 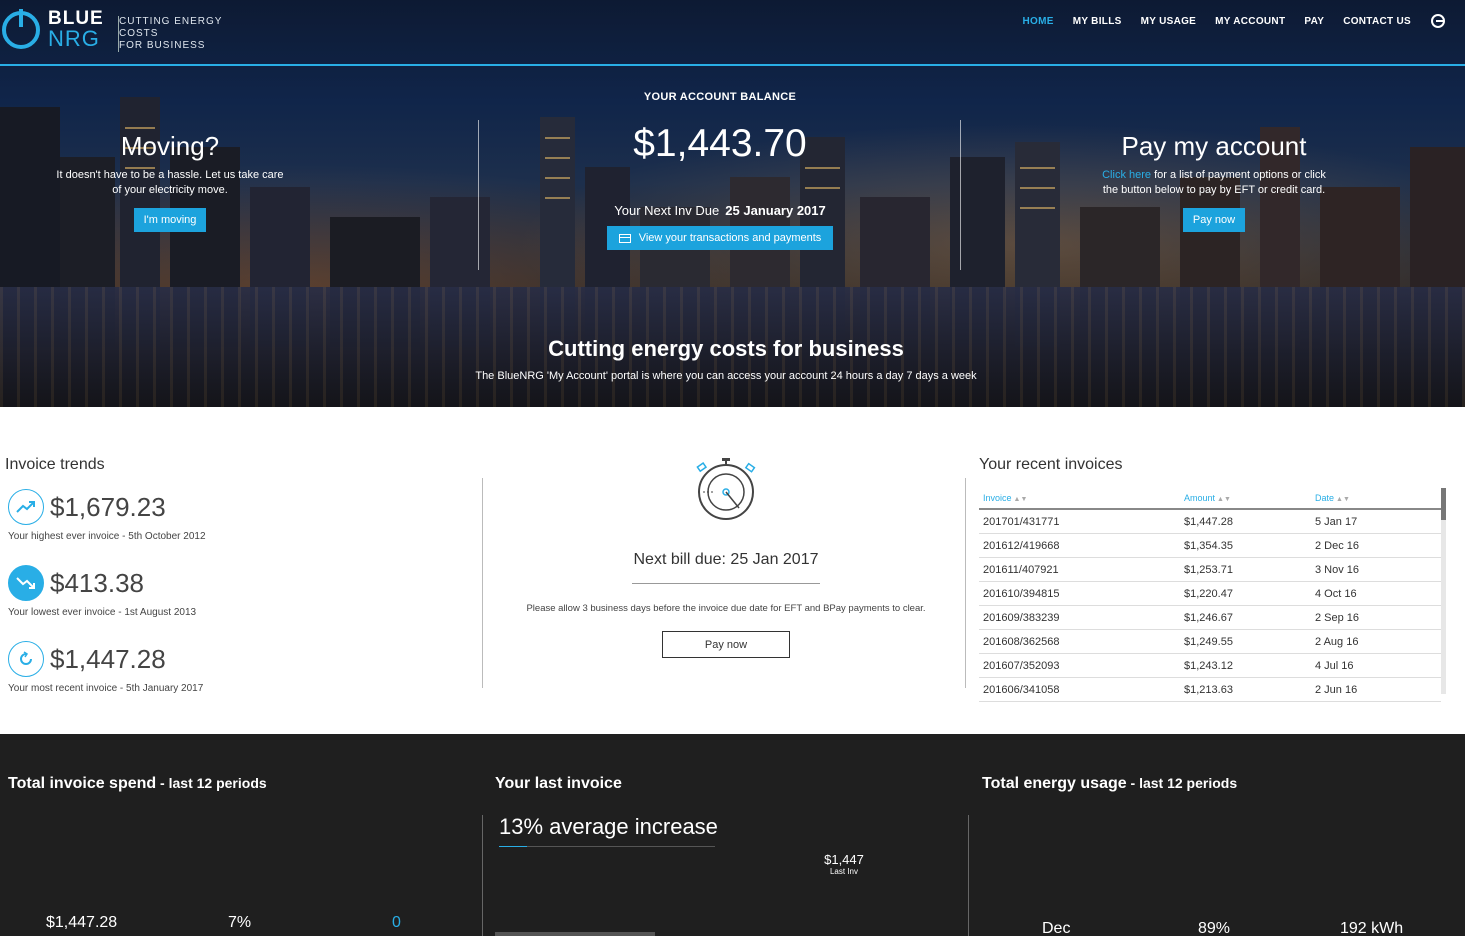 I want to click on table-row: 201609/383239 $1,246.67 2 Sep 16, so click(x=1210, y=618).